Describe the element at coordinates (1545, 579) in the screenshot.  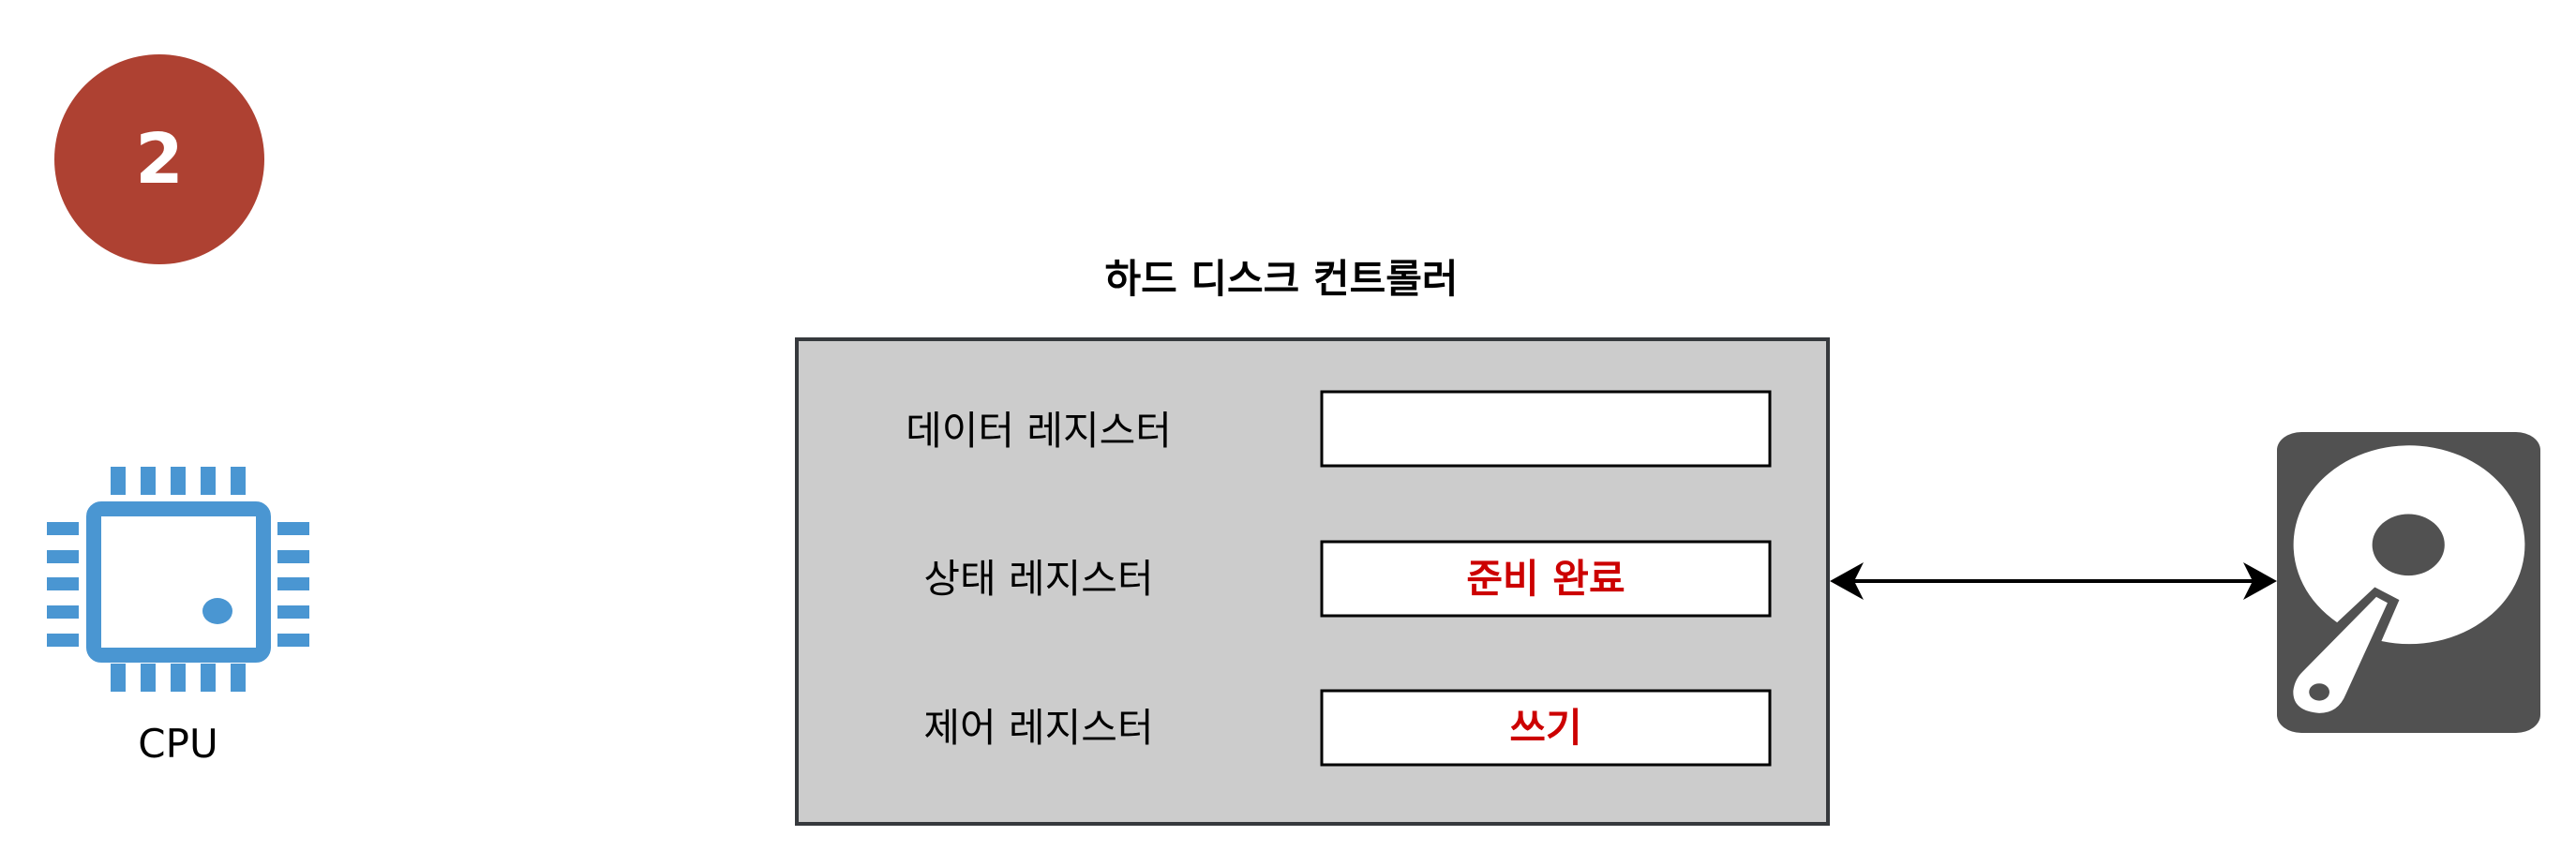
I see `status-register-value: 준비 완료` at that location.